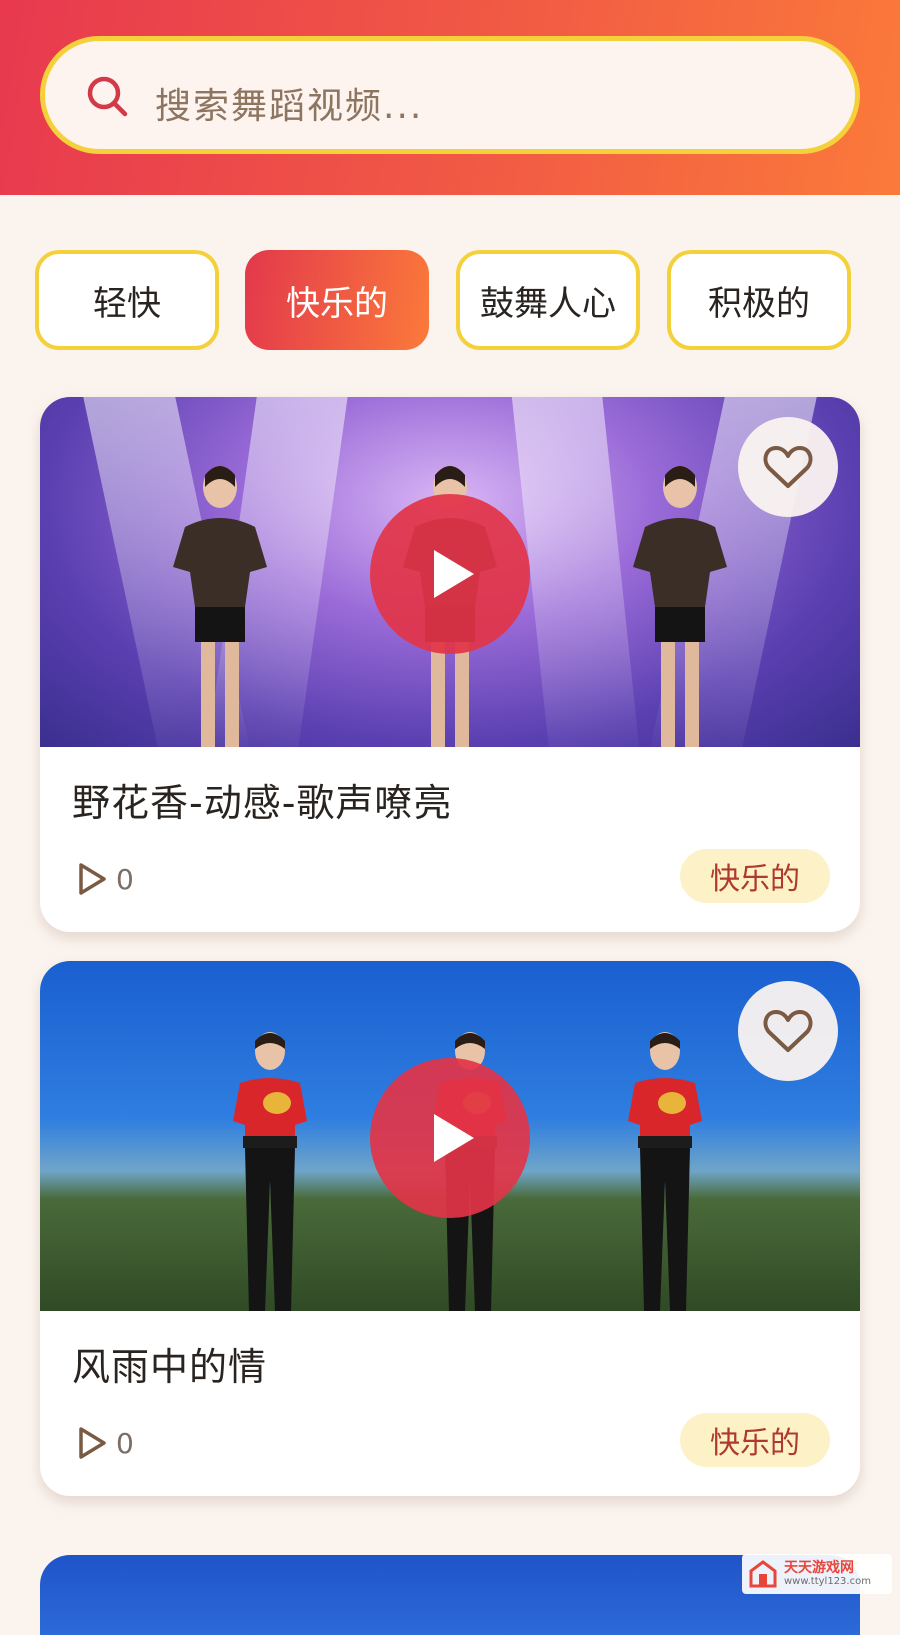 This screenshot has width=900, height=1635. I want to click on video-title: 野花香-动感-歌声嘹亮, so click(262, 799).